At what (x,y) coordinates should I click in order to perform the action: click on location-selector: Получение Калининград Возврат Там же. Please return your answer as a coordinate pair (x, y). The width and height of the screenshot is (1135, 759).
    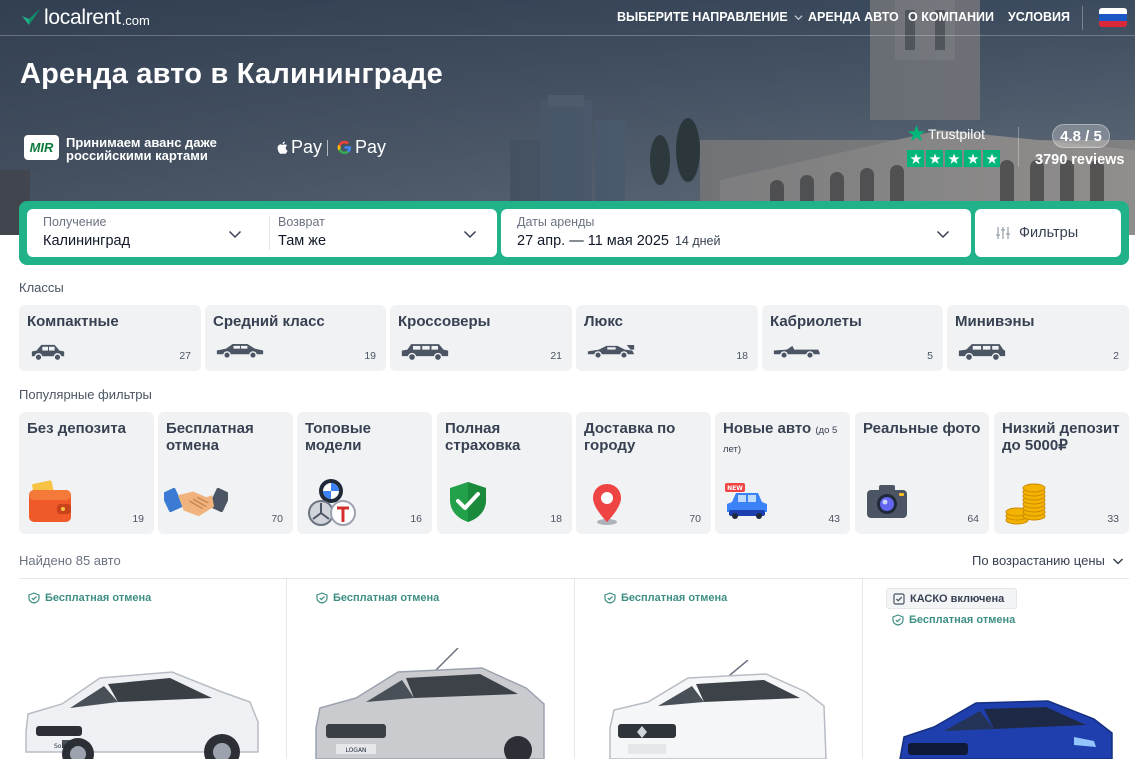
    Looking at the image, I should click on (262, 233).